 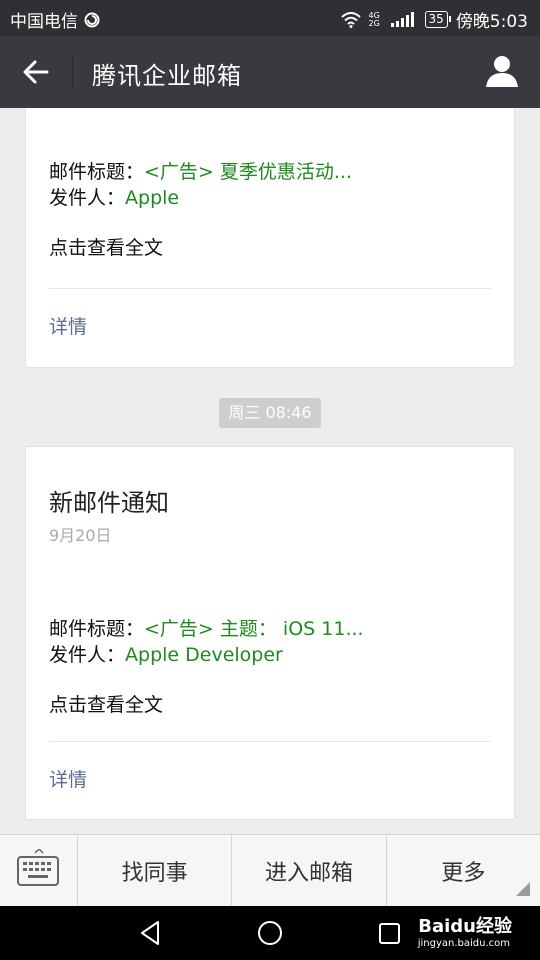 I want to click on profile-button, so click(x=503, y=72).